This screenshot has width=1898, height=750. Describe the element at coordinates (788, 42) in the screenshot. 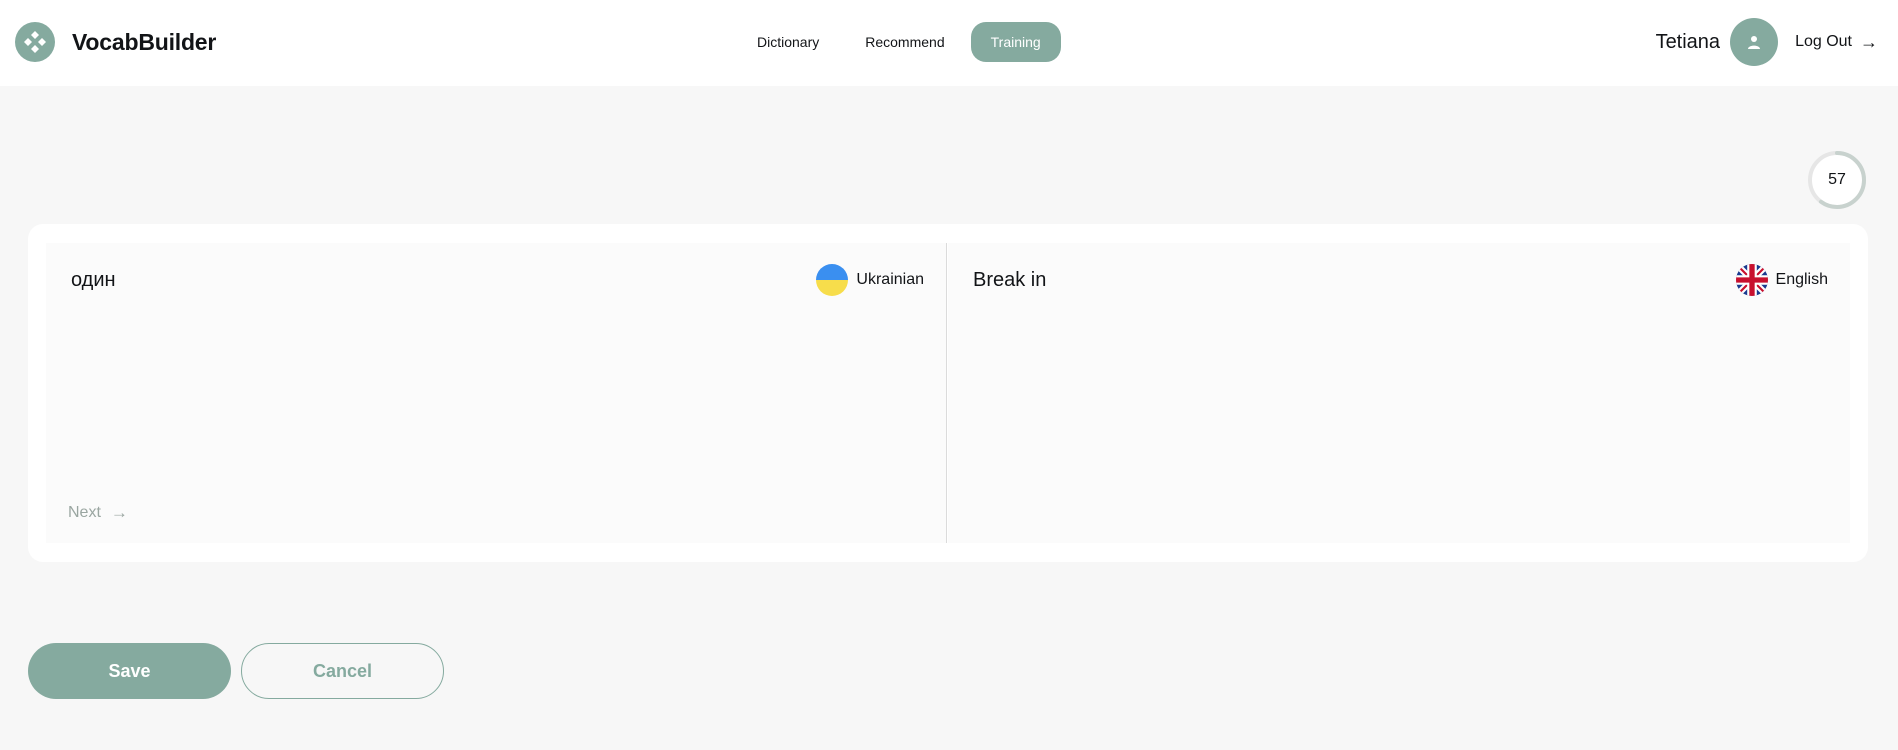

I see `nav-dictionary: Dictionary` at that location.